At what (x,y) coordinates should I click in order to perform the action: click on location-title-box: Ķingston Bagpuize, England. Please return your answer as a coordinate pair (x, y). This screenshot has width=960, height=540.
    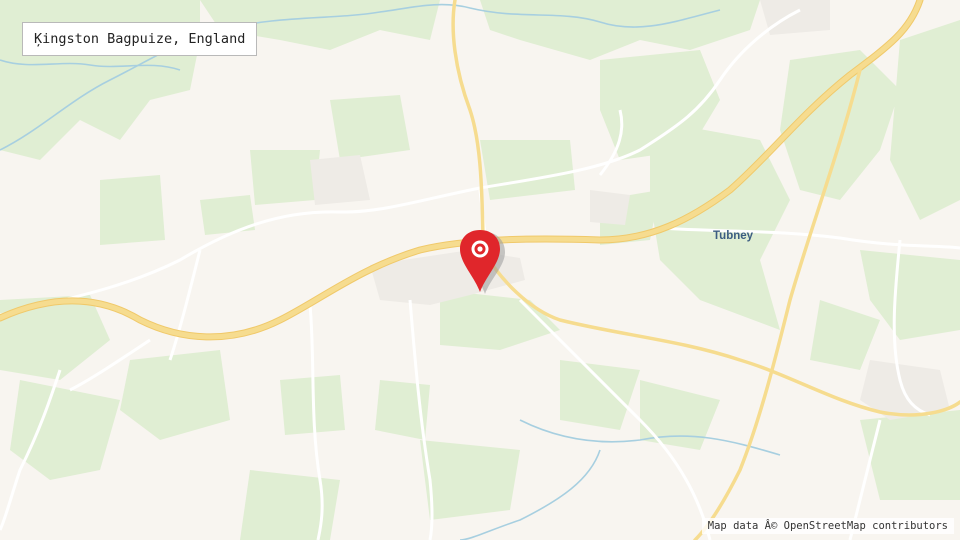
    Looking at the image, I should click on (140, 39).